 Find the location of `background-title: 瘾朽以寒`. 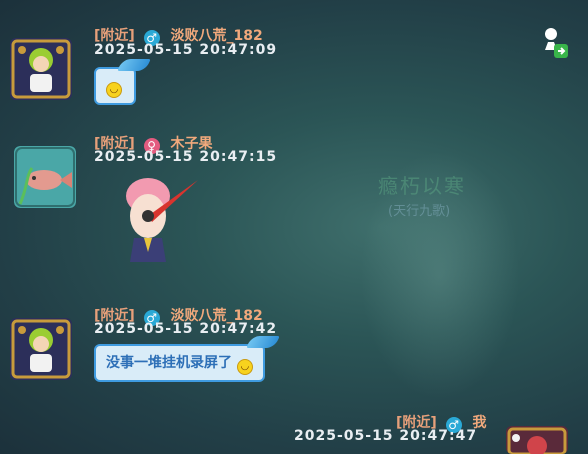

background-title: 瘾朽以寒 is located at coordinates (422, 186).